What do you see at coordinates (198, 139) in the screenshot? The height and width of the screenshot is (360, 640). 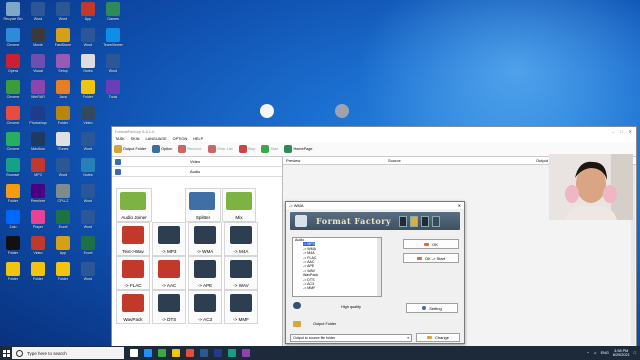 I see `menu-item: HELP` at bounding box center [198, 139].